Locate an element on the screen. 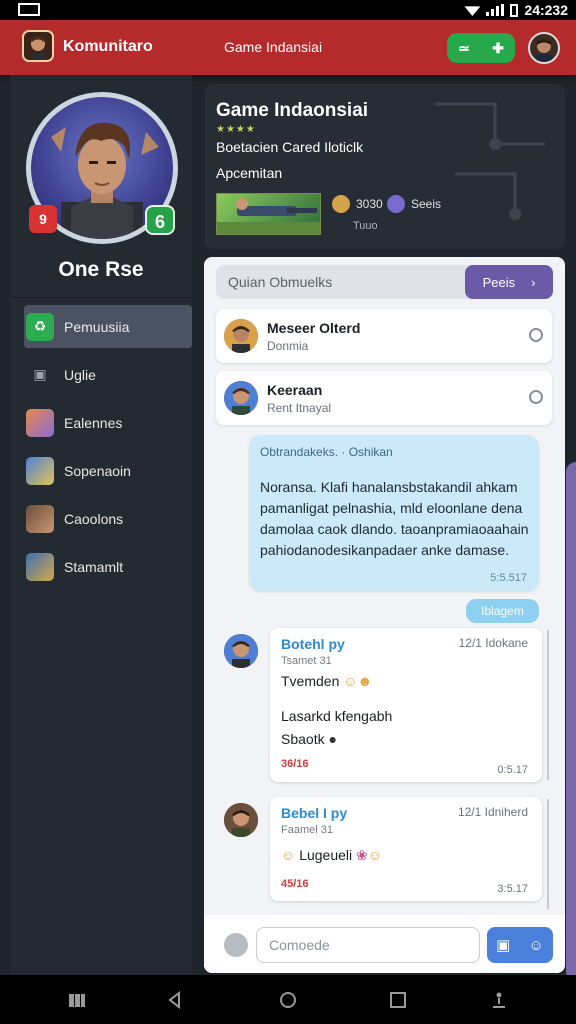 The width and height of the screenshot is (576, 1024). group-tagline: Apcemitan is located at coordinates (249, 173).